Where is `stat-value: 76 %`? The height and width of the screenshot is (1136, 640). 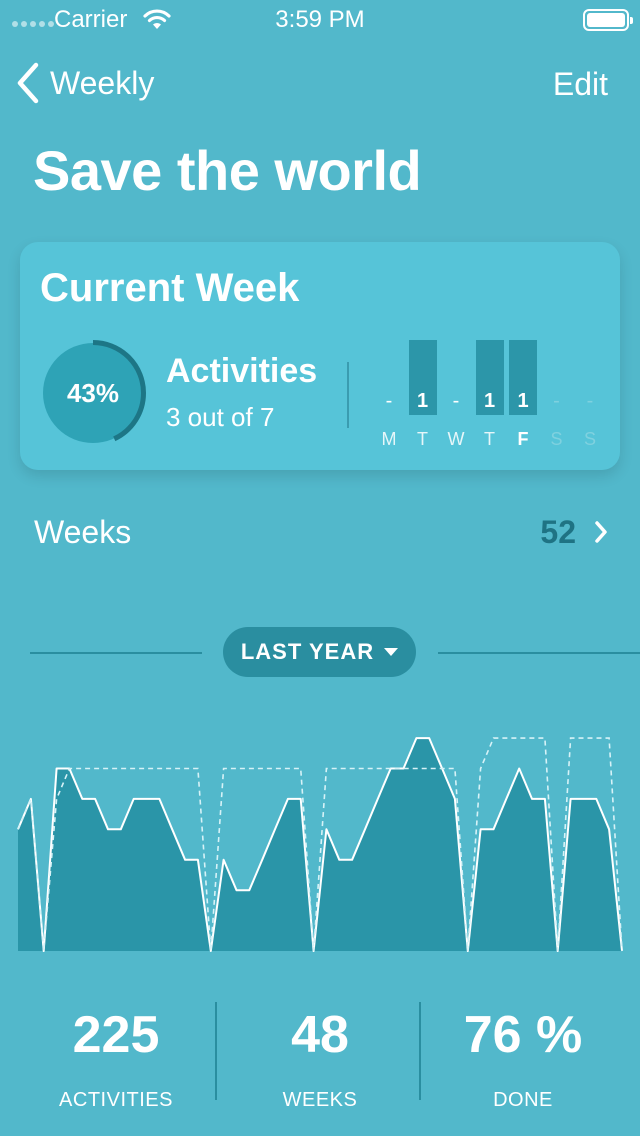 stat-value: 76 % is located at coordinates (523, 1035).